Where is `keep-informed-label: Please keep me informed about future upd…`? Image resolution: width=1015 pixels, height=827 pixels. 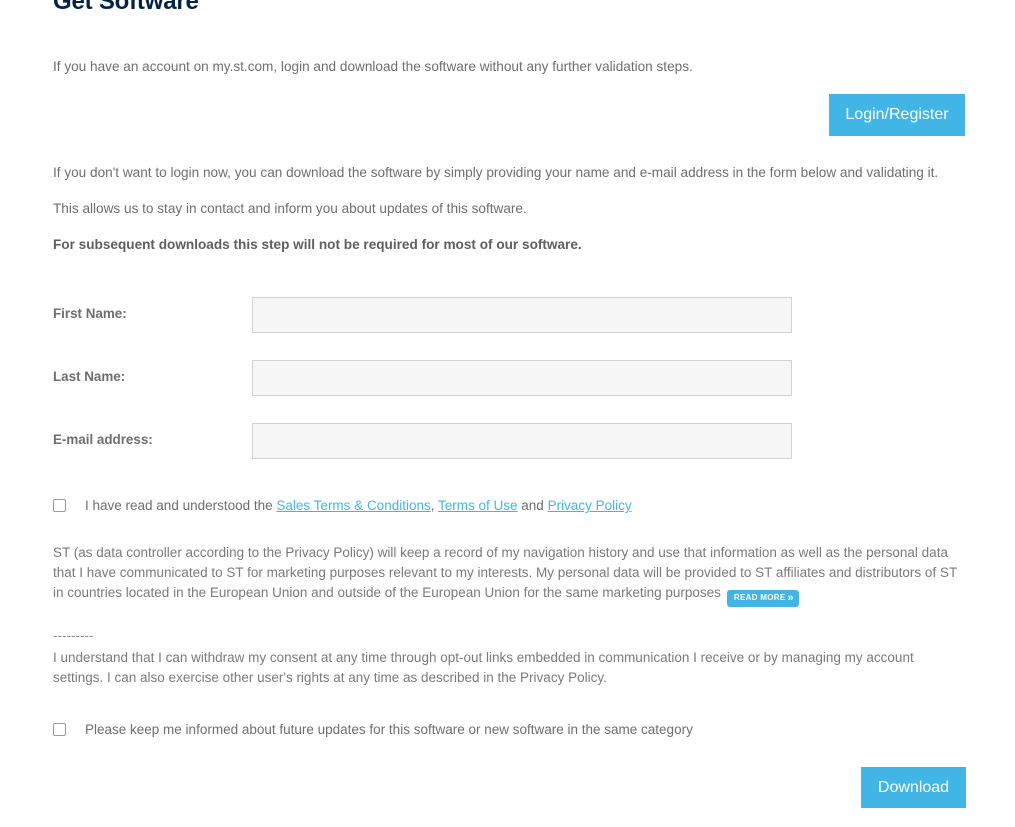
keep-informed-label: Please keep me informed about future upd… is located at coordinates (389, 729).